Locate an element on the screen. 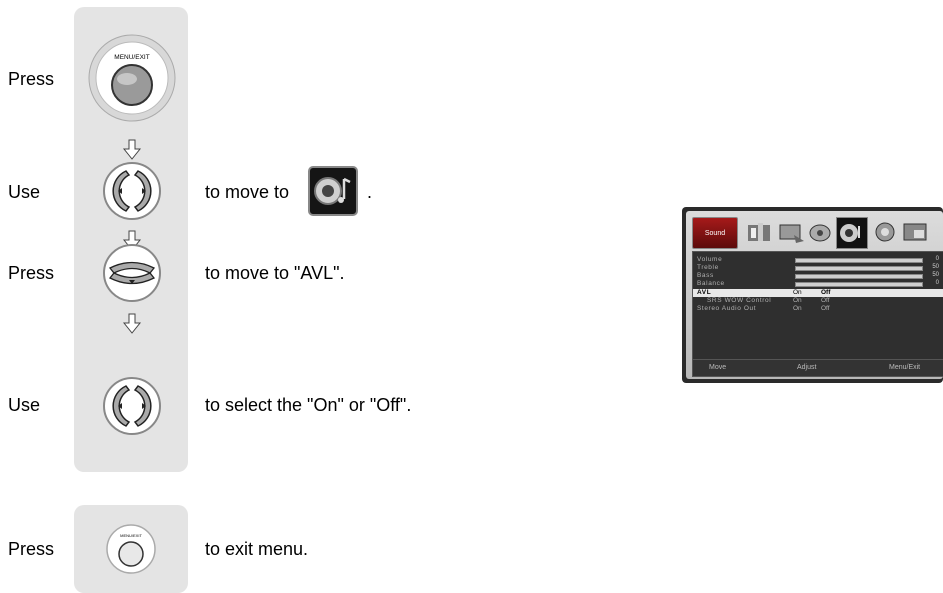 Image resolution: width=943 pixels, height=593 pixels. avl-off: Off is located at coordinates (826, 292).